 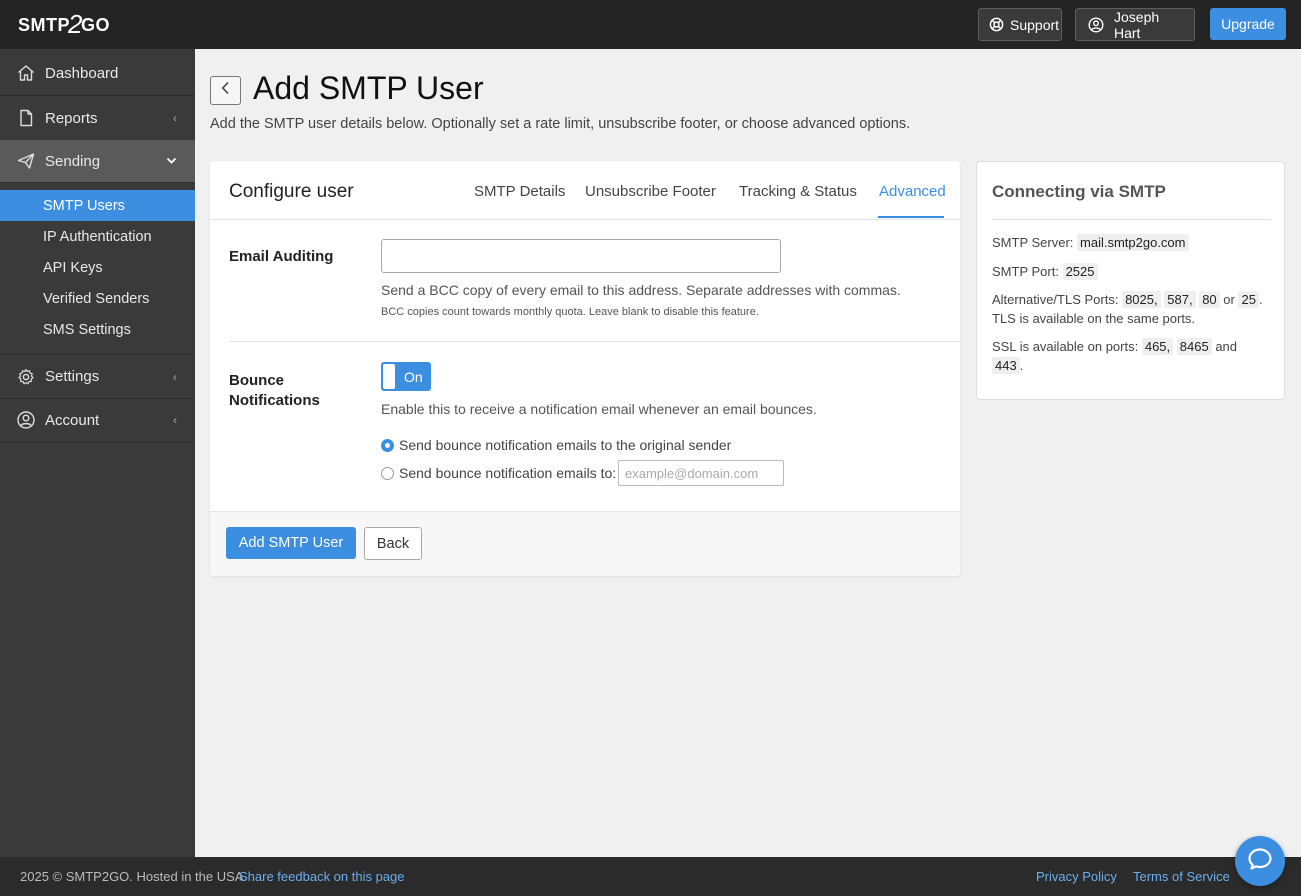 What do you see at coordinates (701, 473) in the screenshot?
I see `bounce-email-input: example@domain.com` at bounding box center [701, 473].